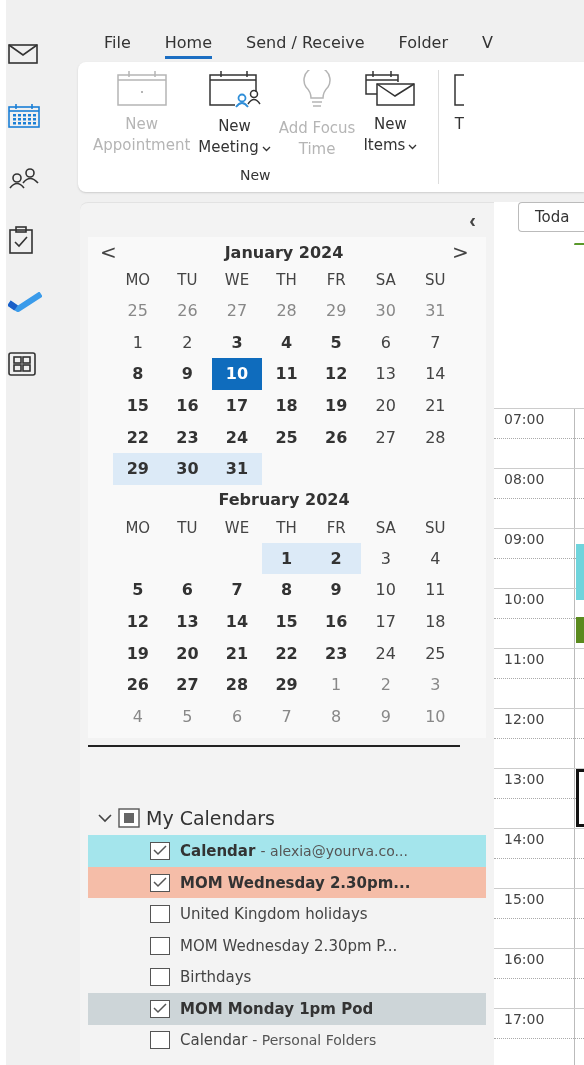  I want to click on ribbon-button: T, so click(459, 102).